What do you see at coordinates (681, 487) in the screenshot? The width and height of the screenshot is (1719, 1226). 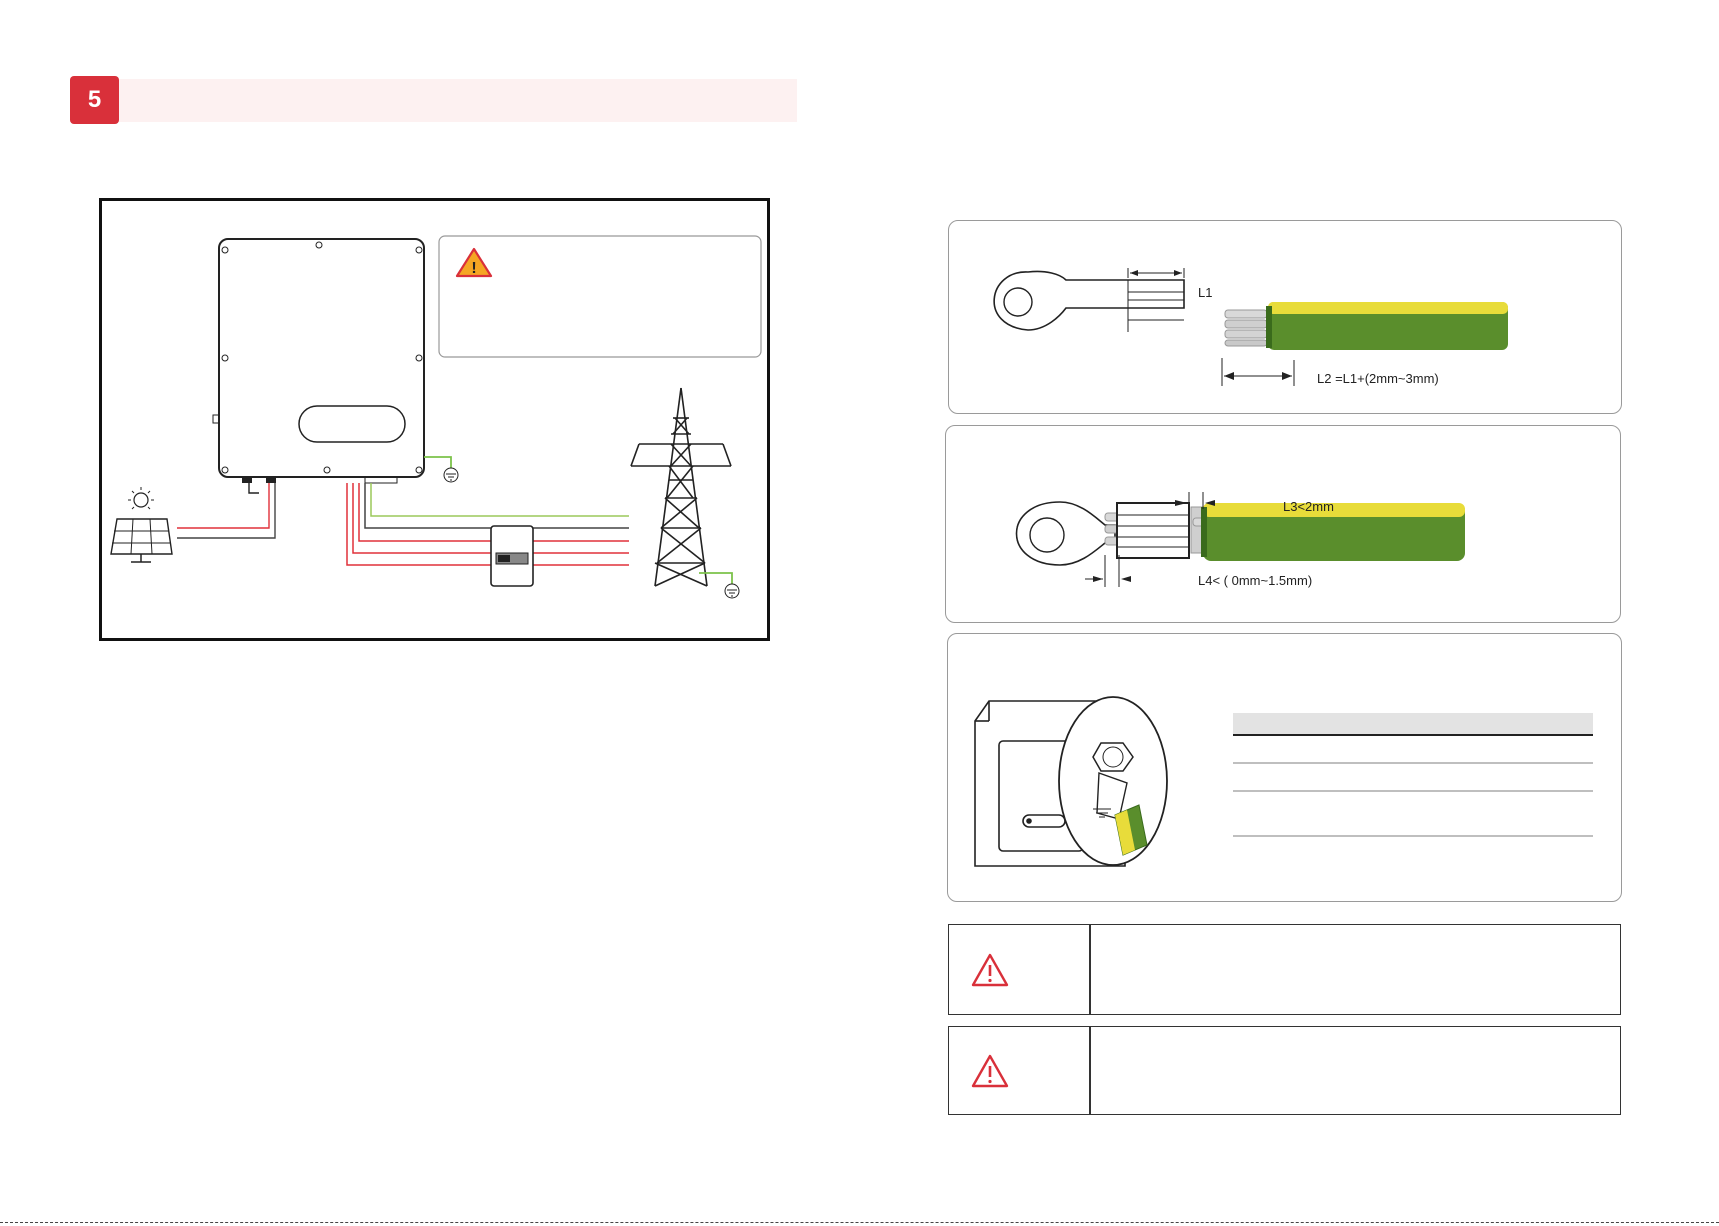 I see `transmission-tower-icon` at bounding box center [681, 487].